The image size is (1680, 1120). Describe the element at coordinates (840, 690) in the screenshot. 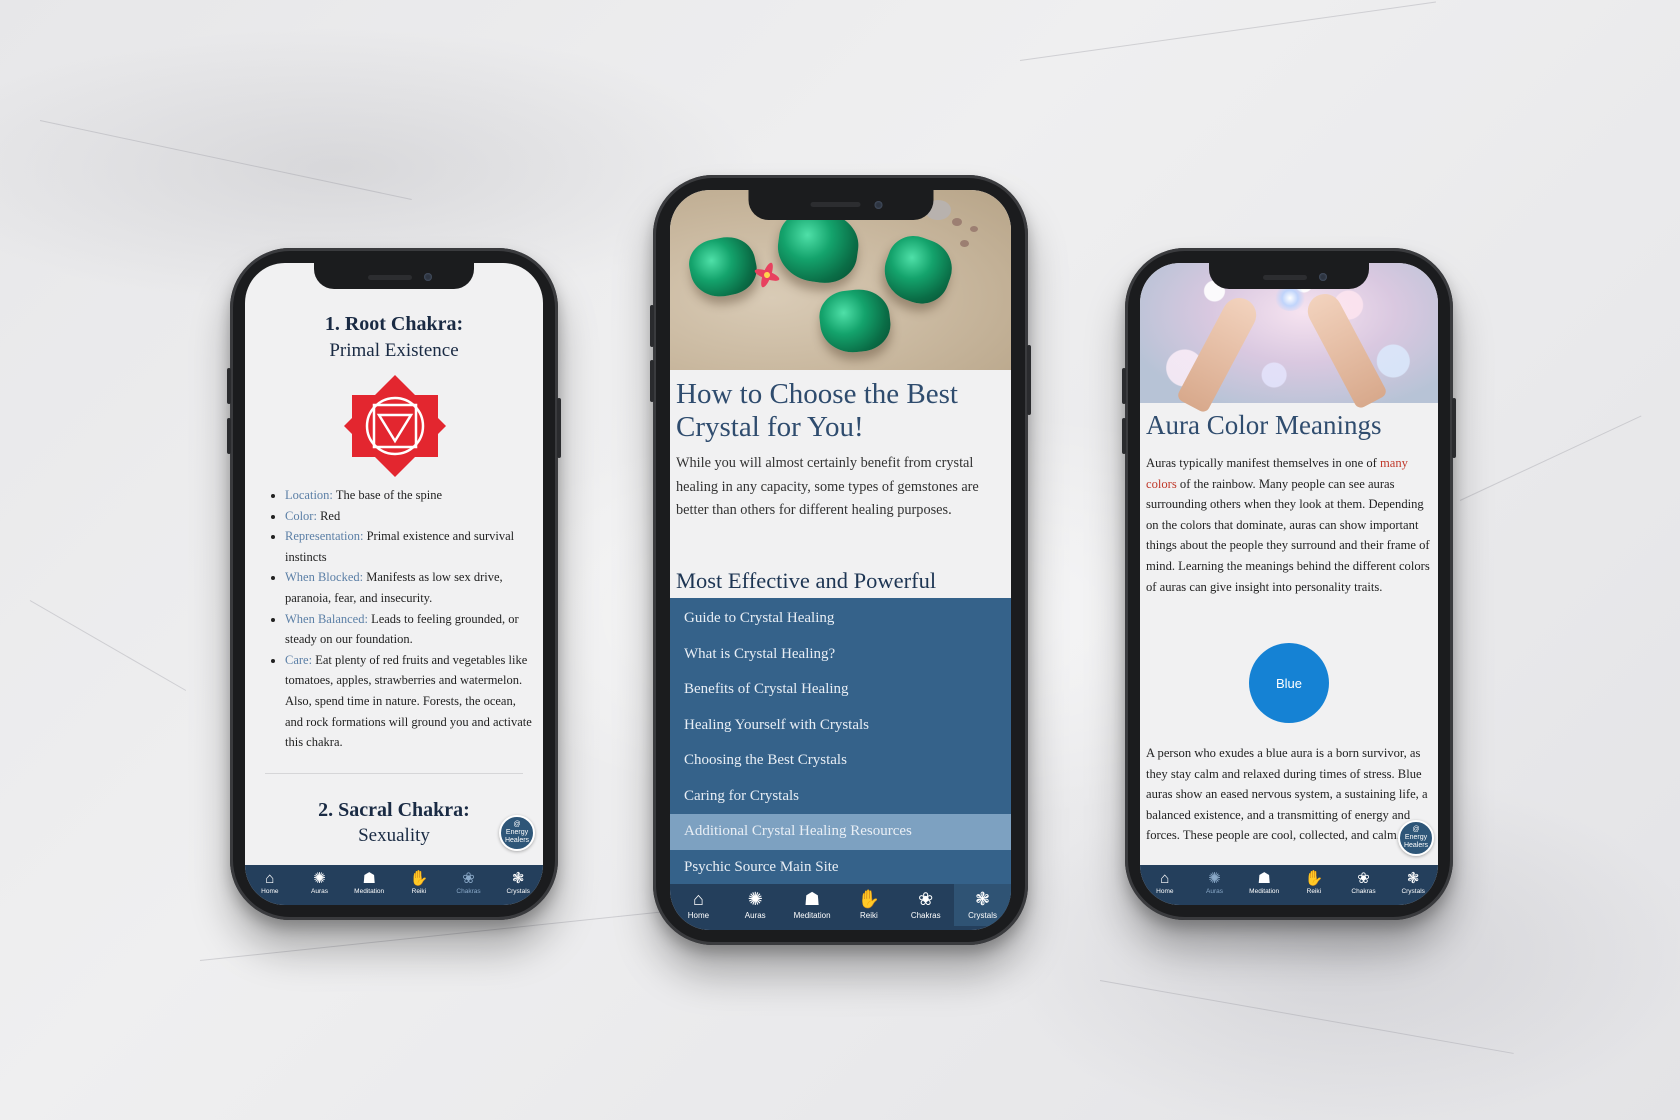

I see `menu-item-benefits: Benefits of Crystal Healing` at that location.